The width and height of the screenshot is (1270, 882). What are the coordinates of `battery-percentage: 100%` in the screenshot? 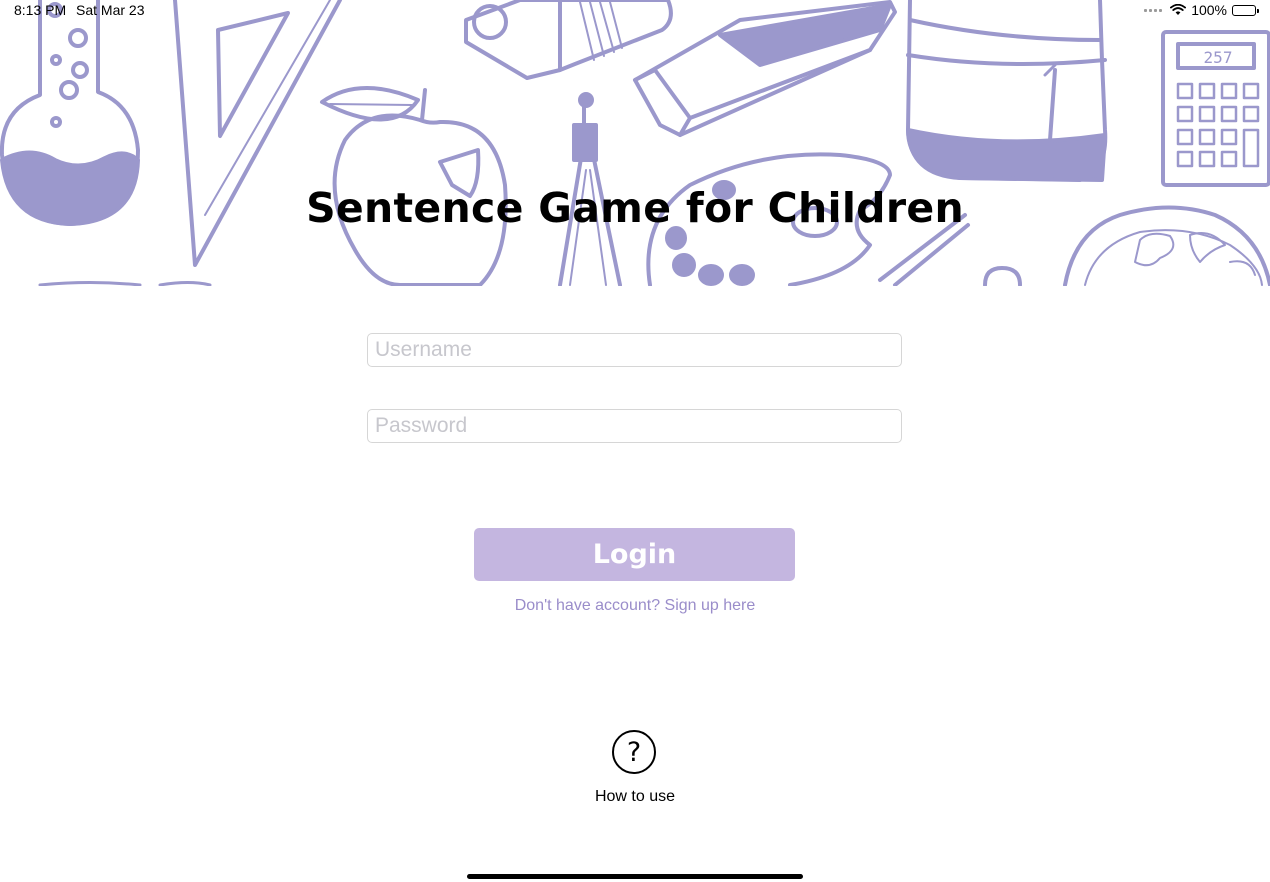 It's located at (1209, 10).